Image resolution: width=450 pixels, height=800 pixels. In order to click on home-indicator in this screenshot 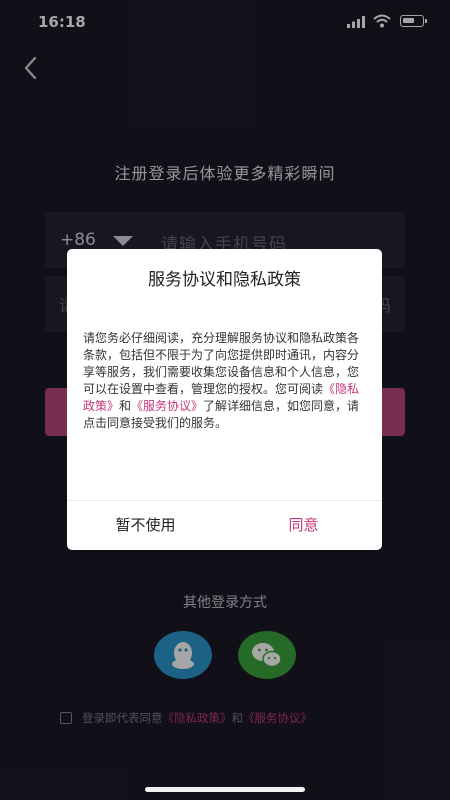, I will do `click(225, 789)`.